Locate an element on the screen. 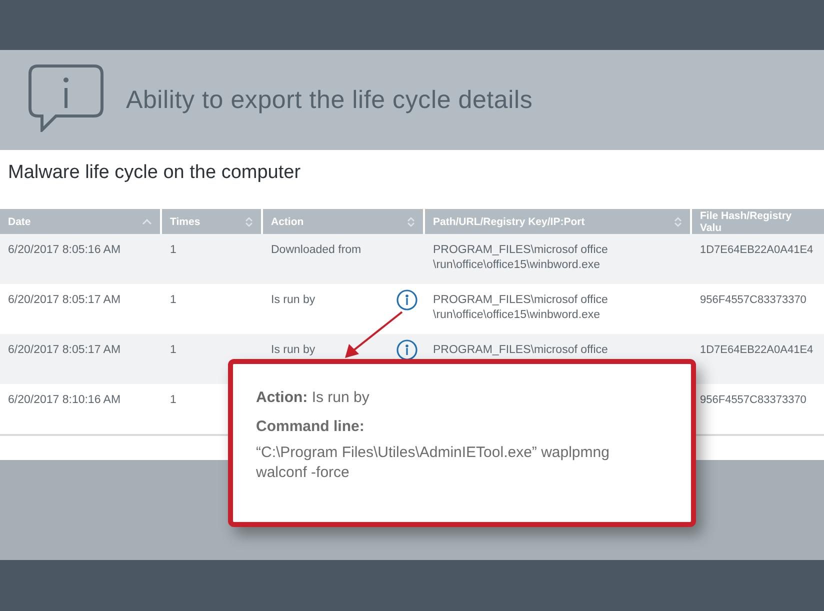 The height and width of the screenshot is (611, 824). info-speech-bubble-icon is located at coordinates (66, 98).